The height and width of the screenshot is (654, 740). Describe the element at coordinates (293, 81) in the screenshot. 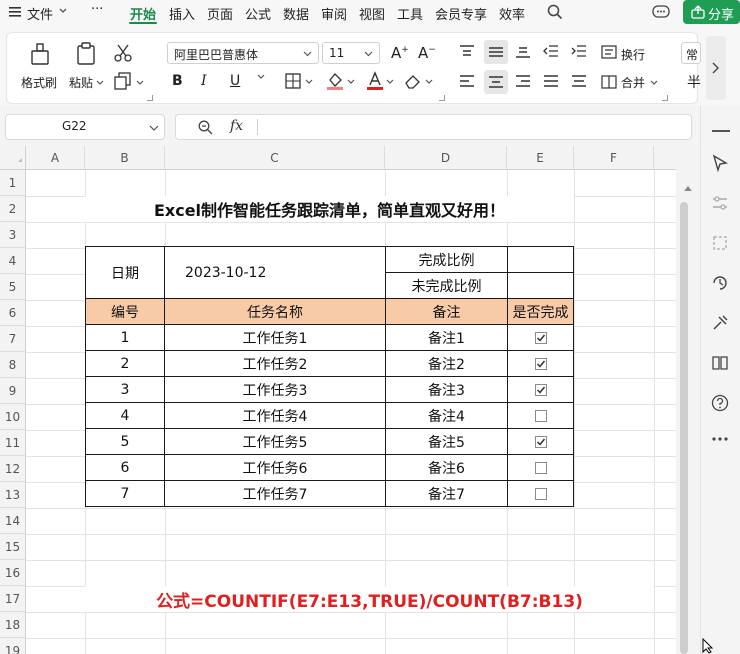

I see `borders-icon` at that location.